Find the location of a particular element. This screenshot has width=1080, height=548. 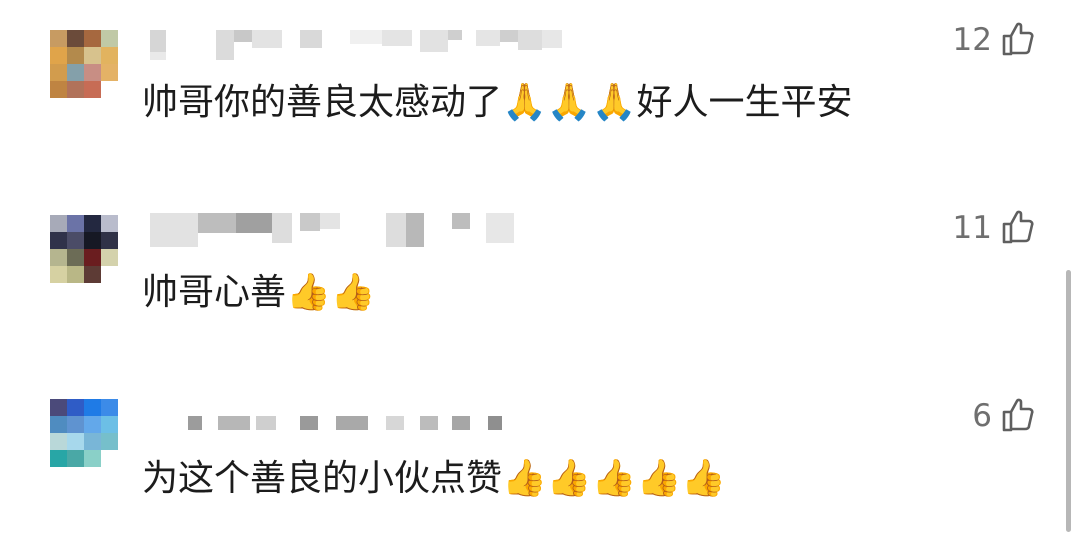

vertical-scrollbar is located at coordinates (1068, 401).